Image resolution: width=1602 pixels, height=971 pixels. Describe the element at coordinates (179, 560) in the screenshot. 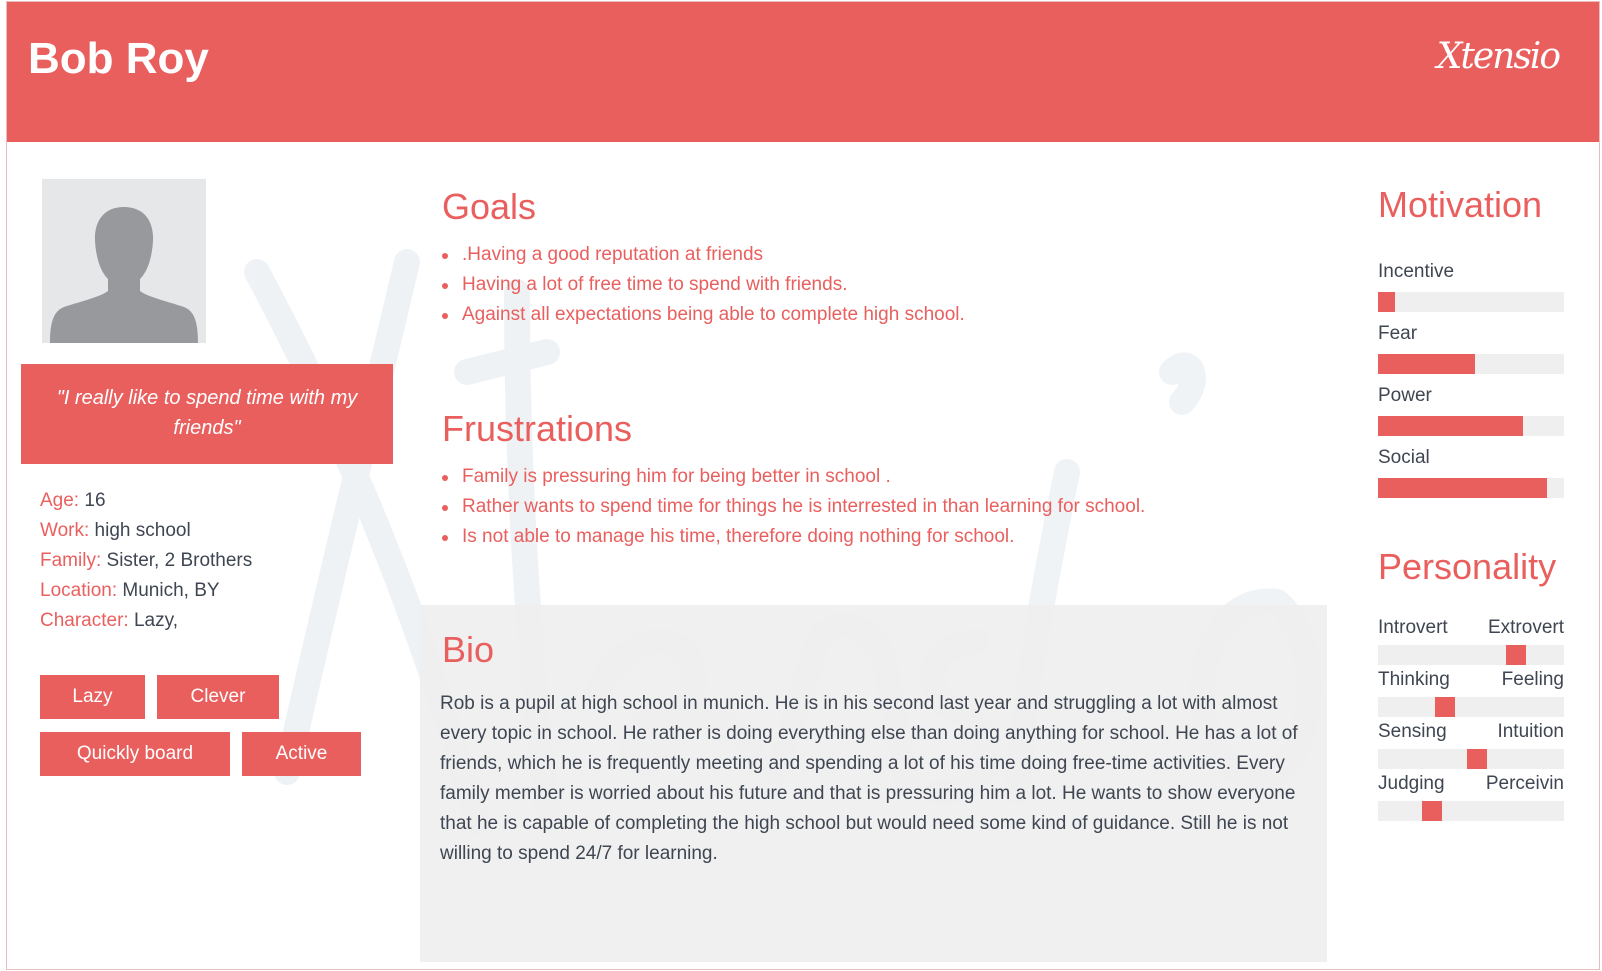

I see `fact-value: Sister, 2 Brothers` at that location.